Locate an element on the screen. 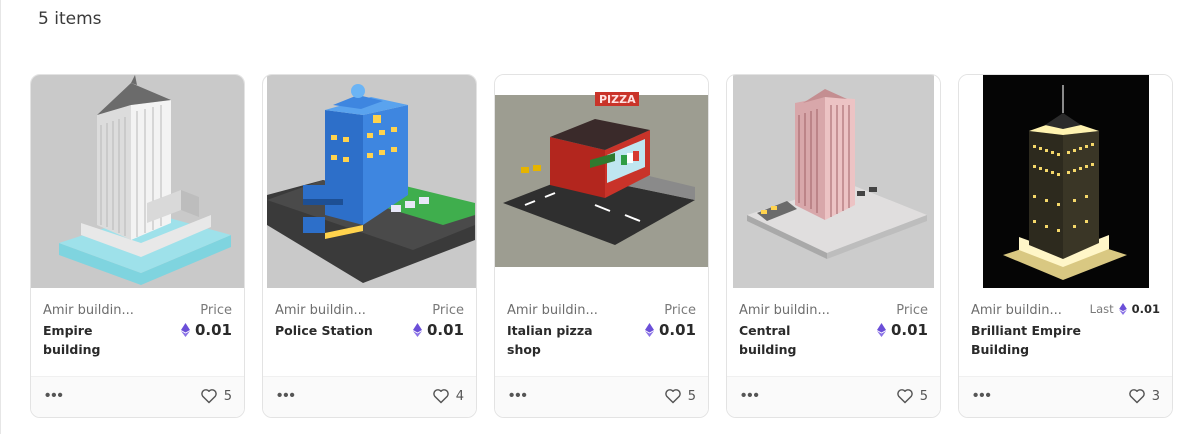  item-name: Brilliant Empire Building is located at coordinates (1026, 340).